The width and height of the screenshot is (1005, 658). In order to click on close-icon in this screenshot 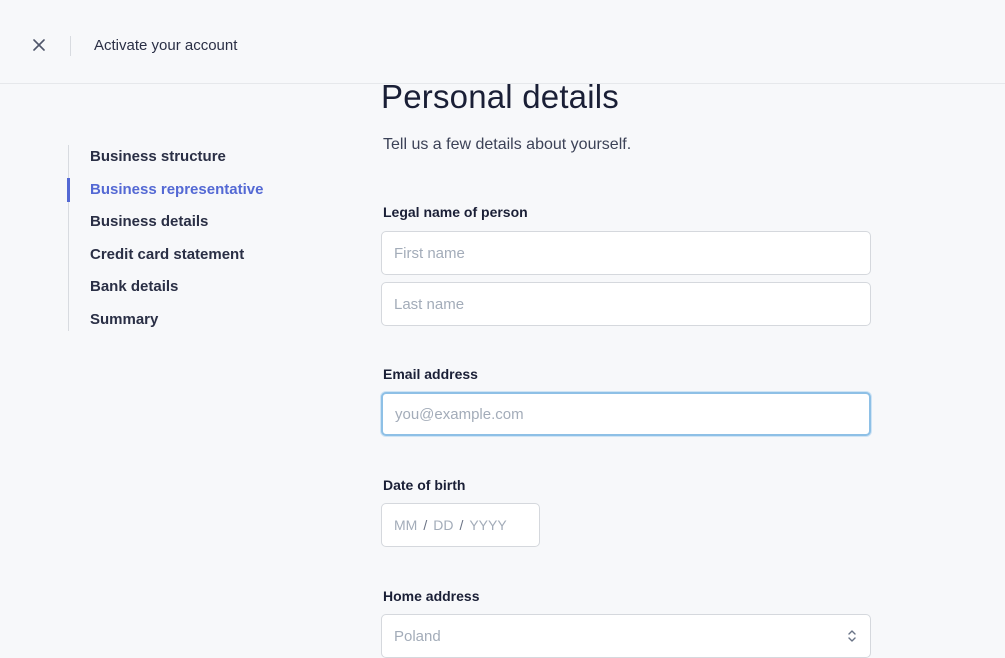, I will do `click(39, 45)`.